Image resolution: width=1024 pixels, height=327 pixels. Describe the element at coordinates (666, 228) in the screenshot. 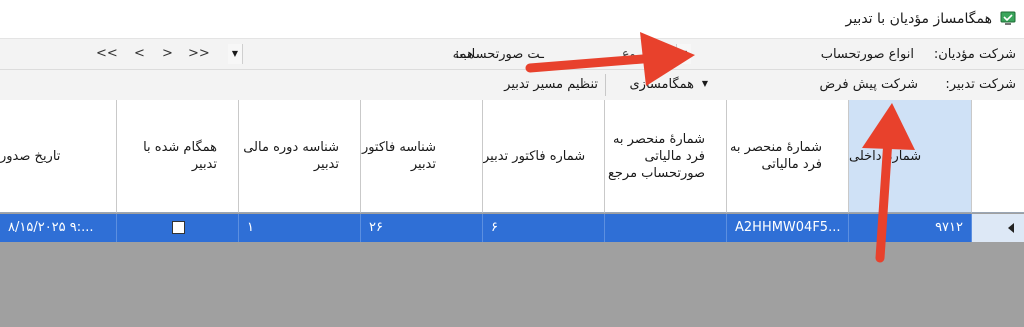

I see `cell-ref-tax-id` at that location.